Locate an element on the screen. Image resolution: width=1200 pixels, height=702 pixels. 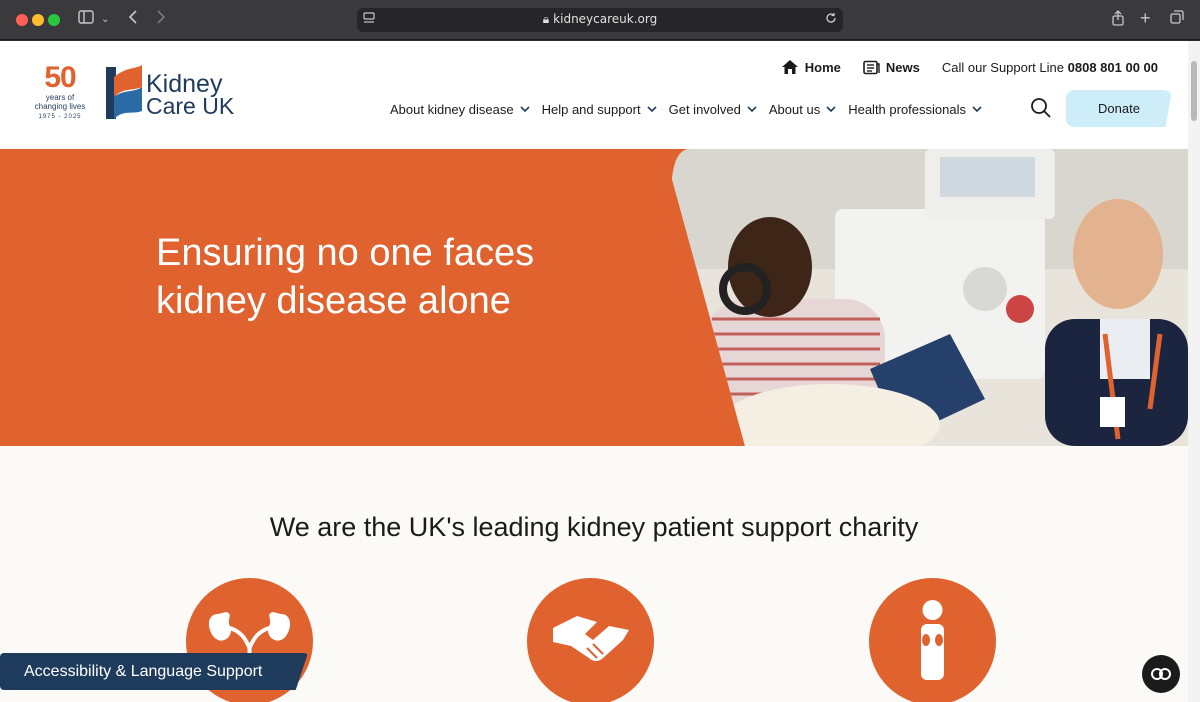
support-line: Call our Support Line 0808 801 00 00 is located at coordinates (1050, 67).